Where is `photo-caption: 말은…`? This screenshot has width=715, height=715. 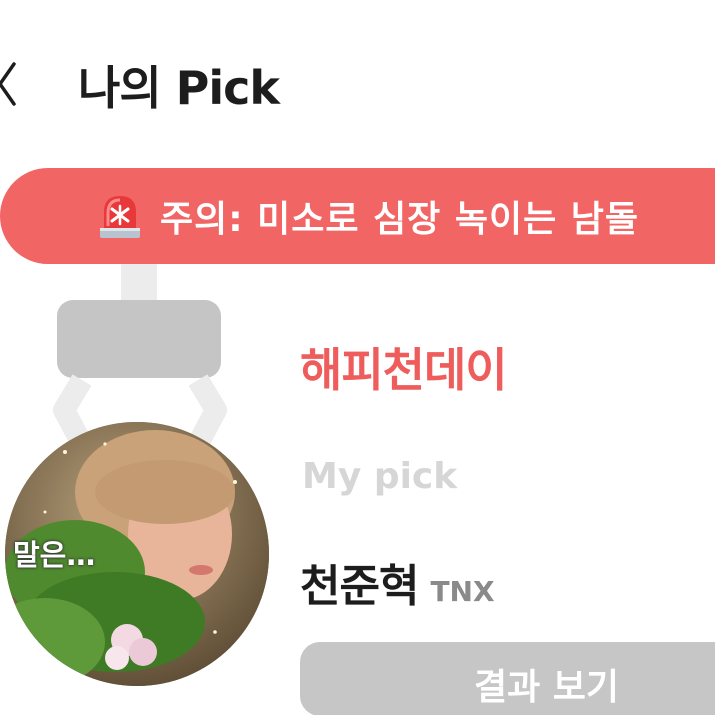
photo-caption: 말은… is located at coordinates (54, 555).